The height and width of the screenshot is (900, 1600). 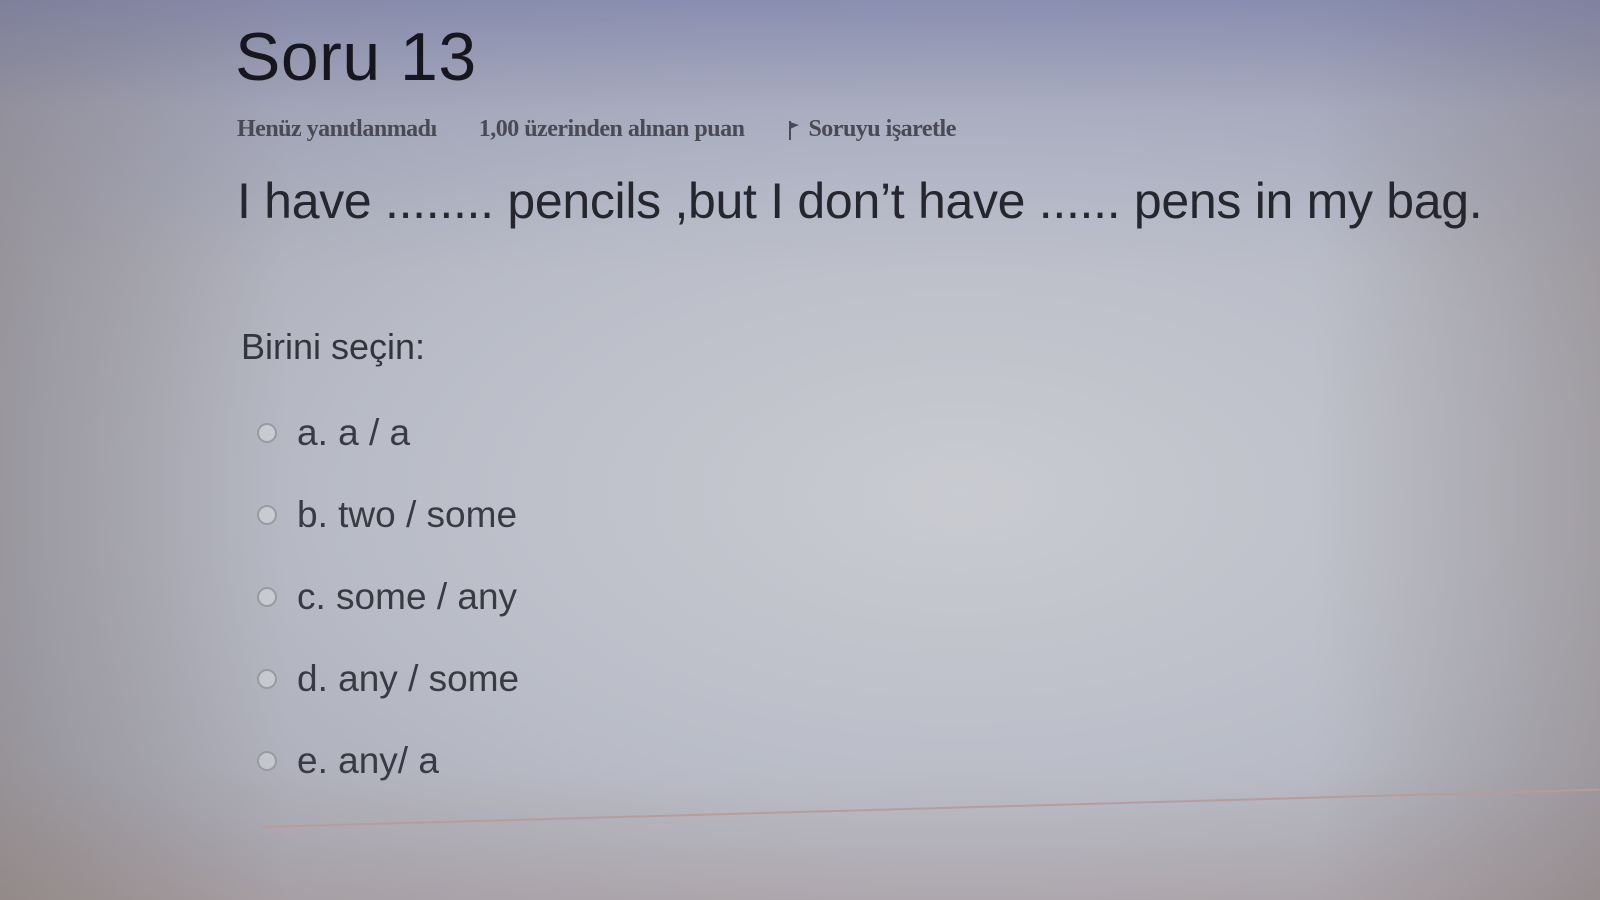 I want to click on question-points: 1,00 üzerinden alınan puan, so click(x=611, y=129).